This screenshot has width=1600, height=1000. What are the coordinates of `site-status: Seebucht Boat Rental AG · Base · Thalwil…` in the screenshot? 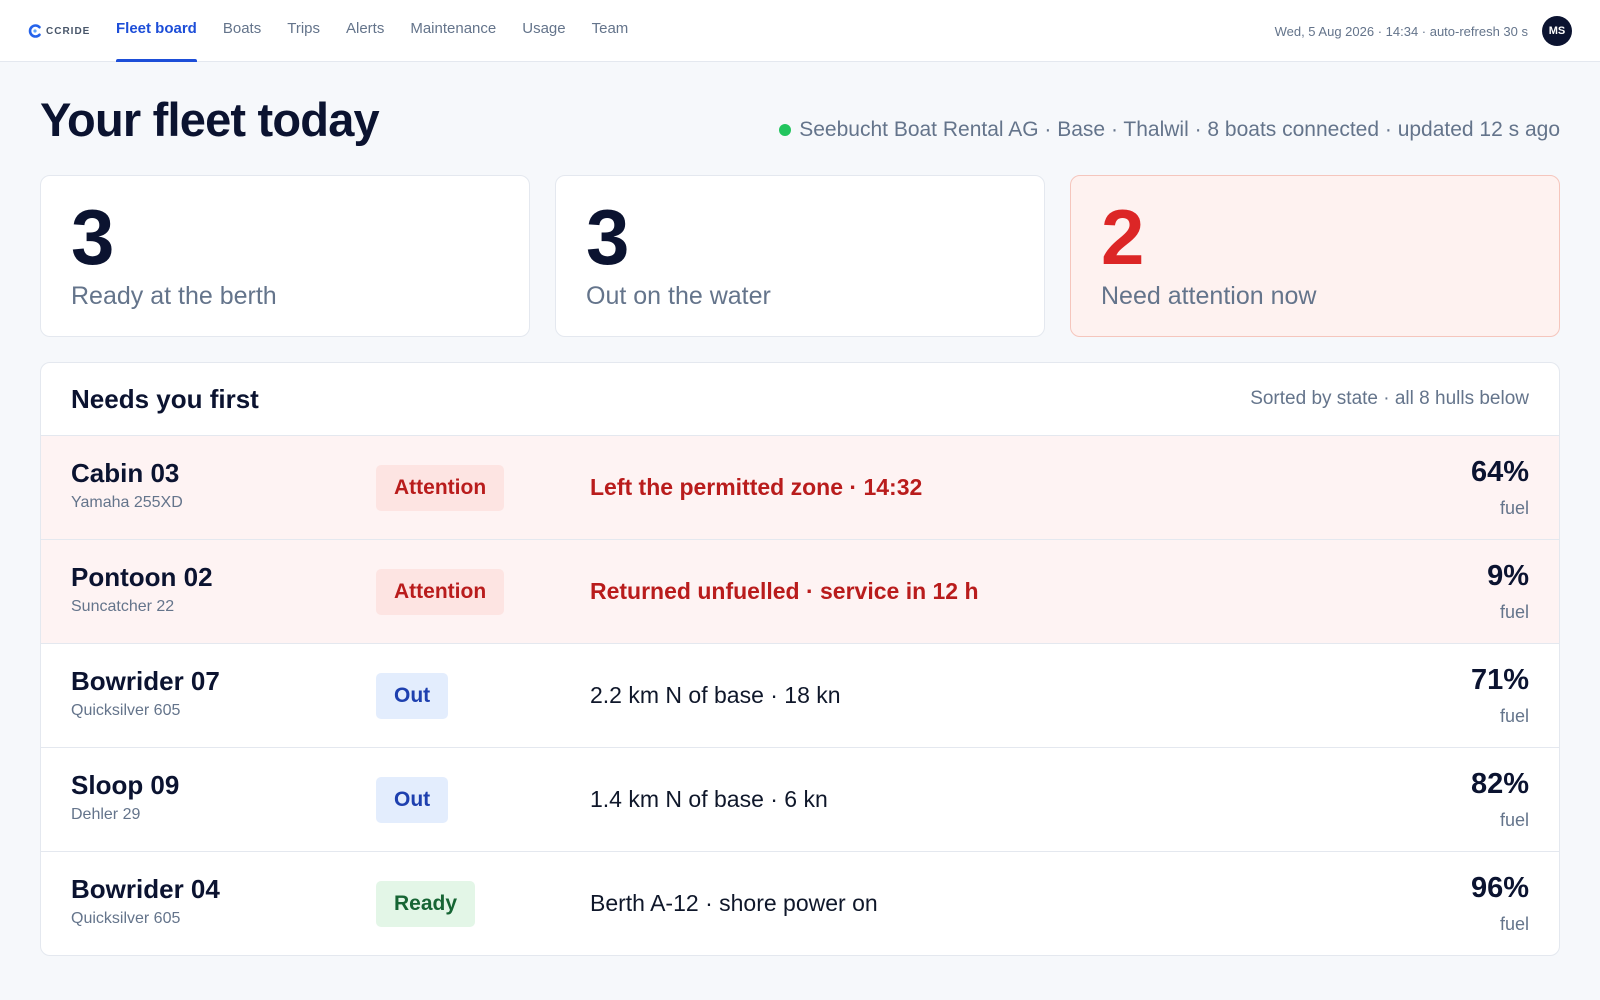 It's located at (1169, 130).